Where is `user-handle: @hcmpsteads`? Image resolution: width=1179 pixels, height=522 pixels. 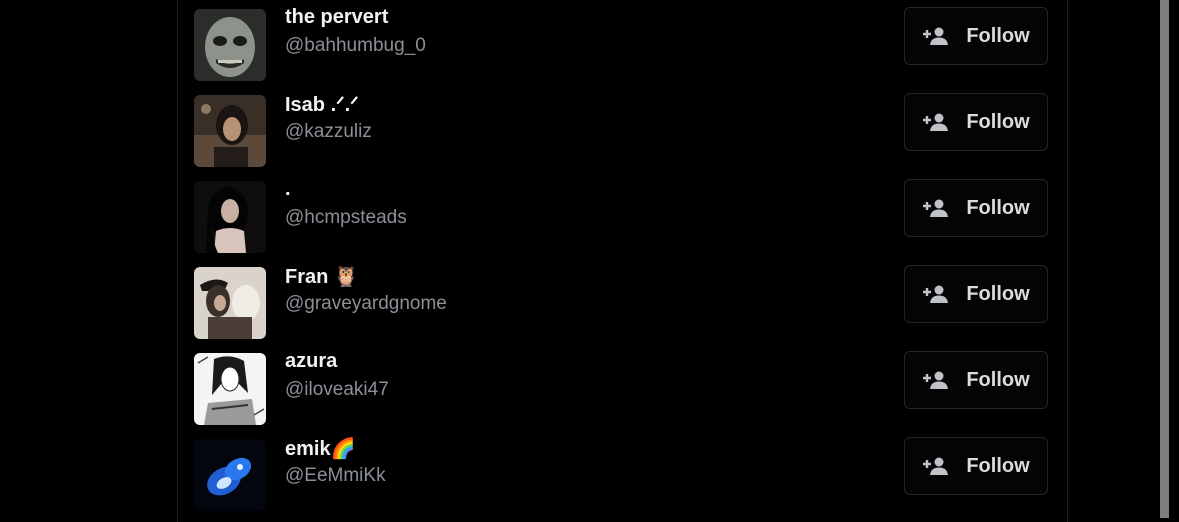 user-handle: @hcmpsteads is located at coordinates (346, 218).